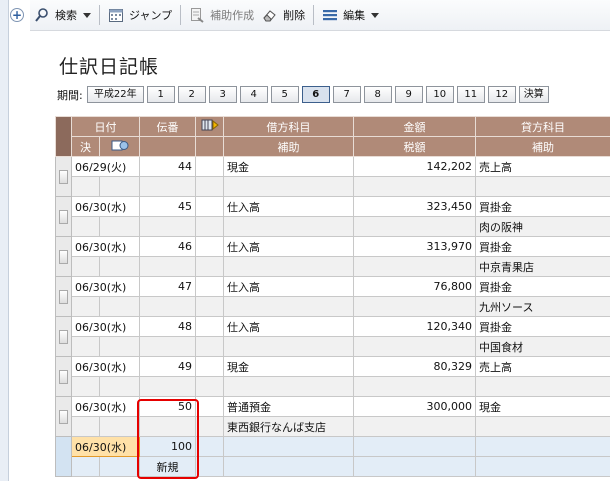  I want to click on amount-cell: 313,970, so click(414, 246).